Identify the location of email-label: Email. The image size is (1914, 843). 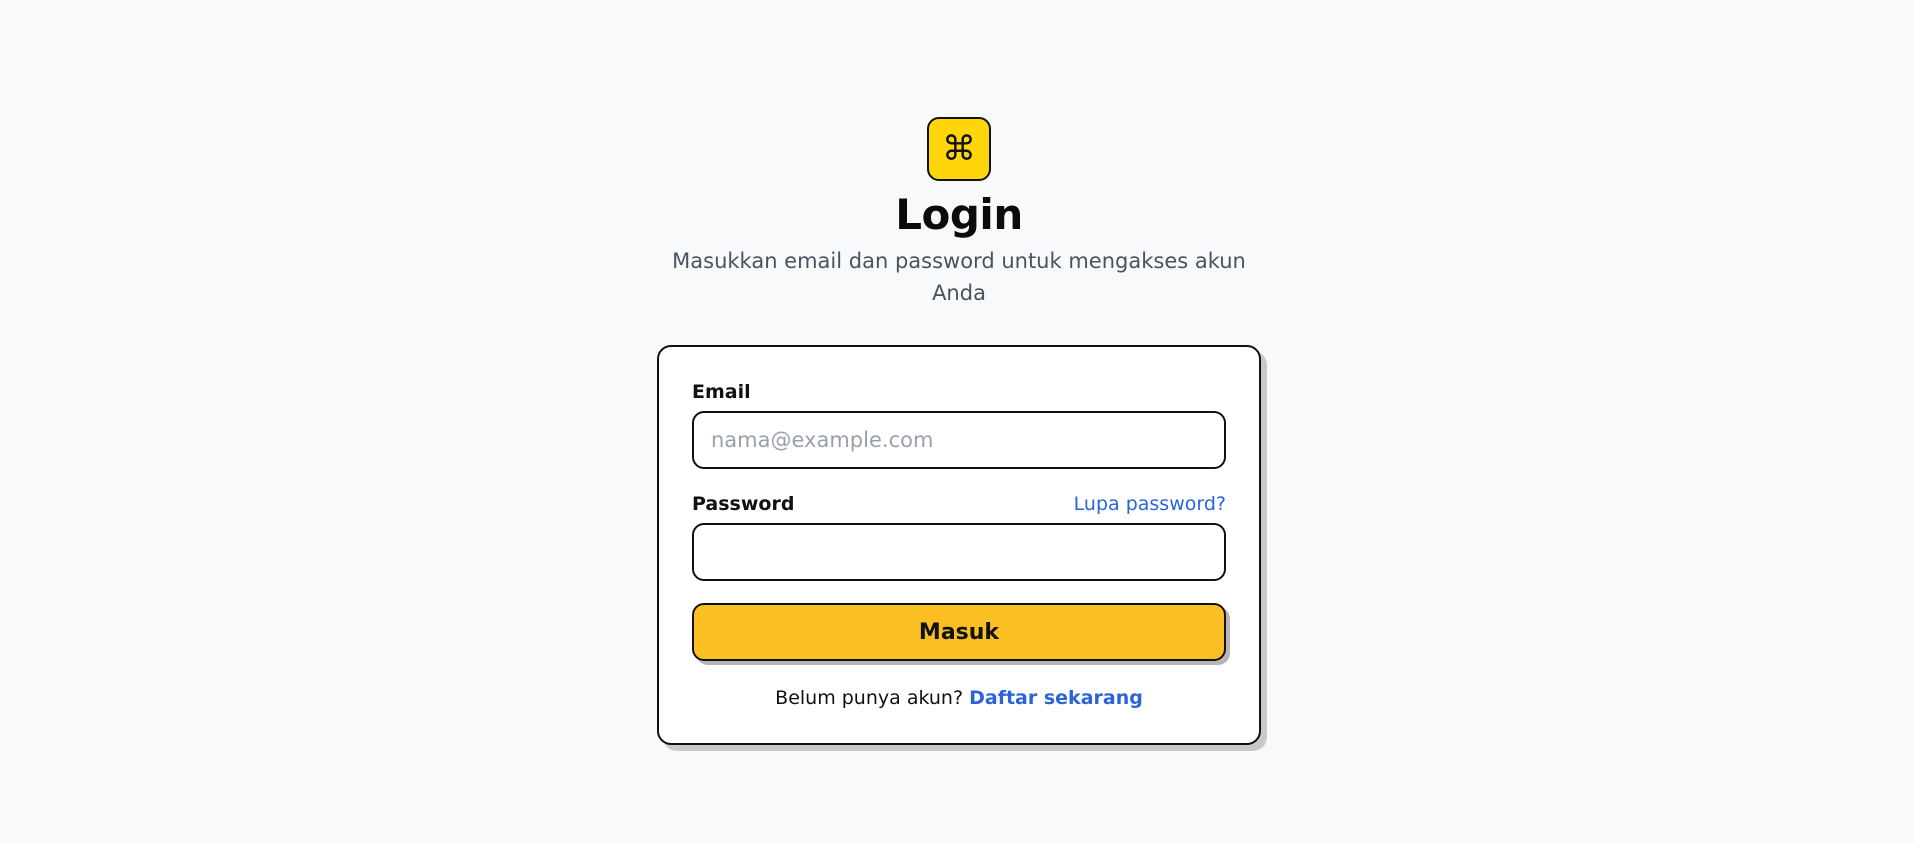
(721, 392).